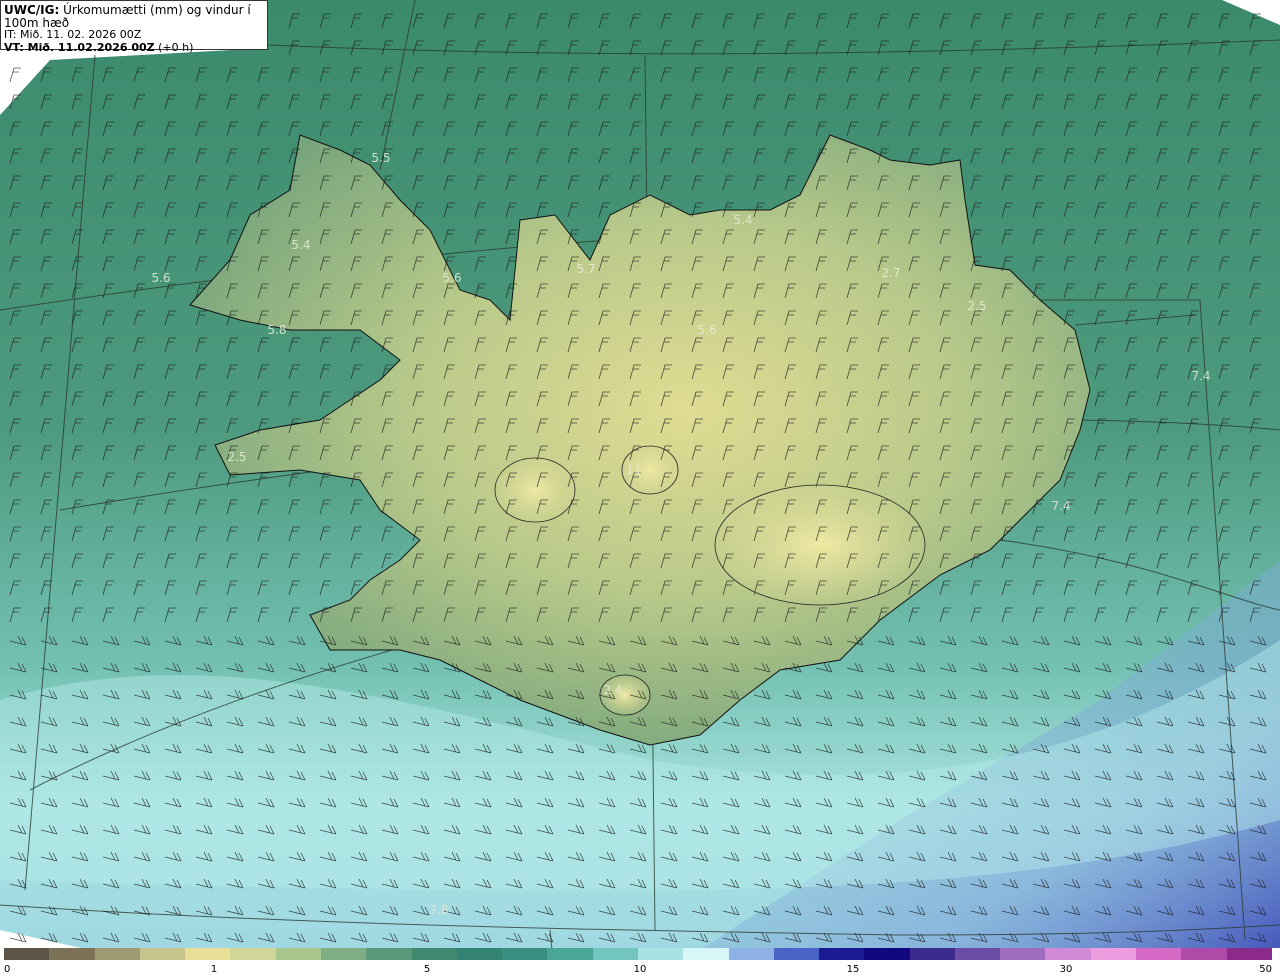 The width and height of the screenshot is (1280, 978). Describe the element at coordinates (890, 273) in the screenshot. I see `contour-label: 2.7` at that location.